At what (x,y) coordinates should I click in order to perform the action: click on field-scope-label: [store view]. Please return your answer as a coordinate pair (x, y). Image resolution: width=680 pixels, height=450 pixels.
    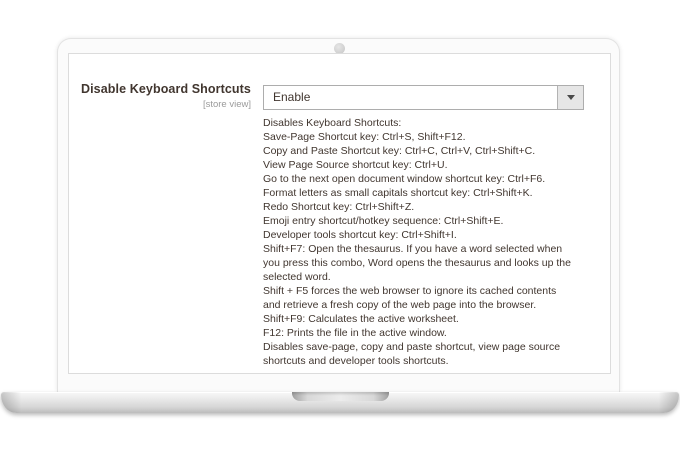
    Looking at the image, I should click on (226, 104).